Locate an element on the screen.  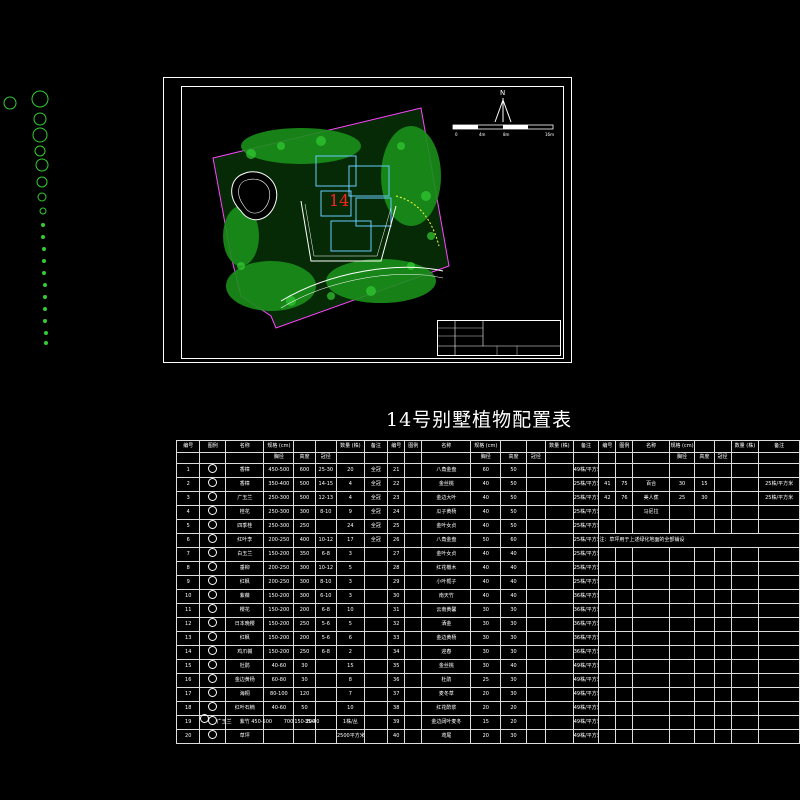
table-subheader-row: 胸径 高度 冠径 胸径 高度 冠径 胸径 高度 冠径 is located at coordinates (487, 458).